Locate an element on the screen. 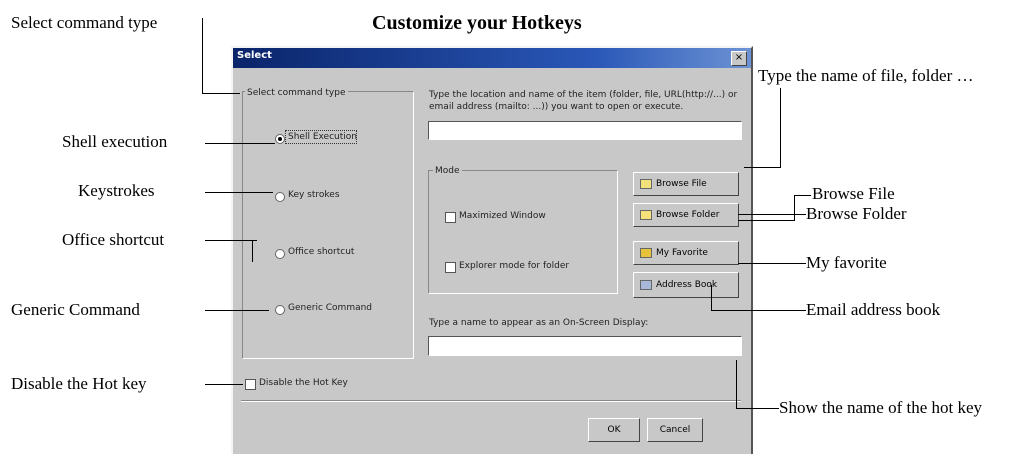  office-shortcut-radio is located at coordinates (280, 254).